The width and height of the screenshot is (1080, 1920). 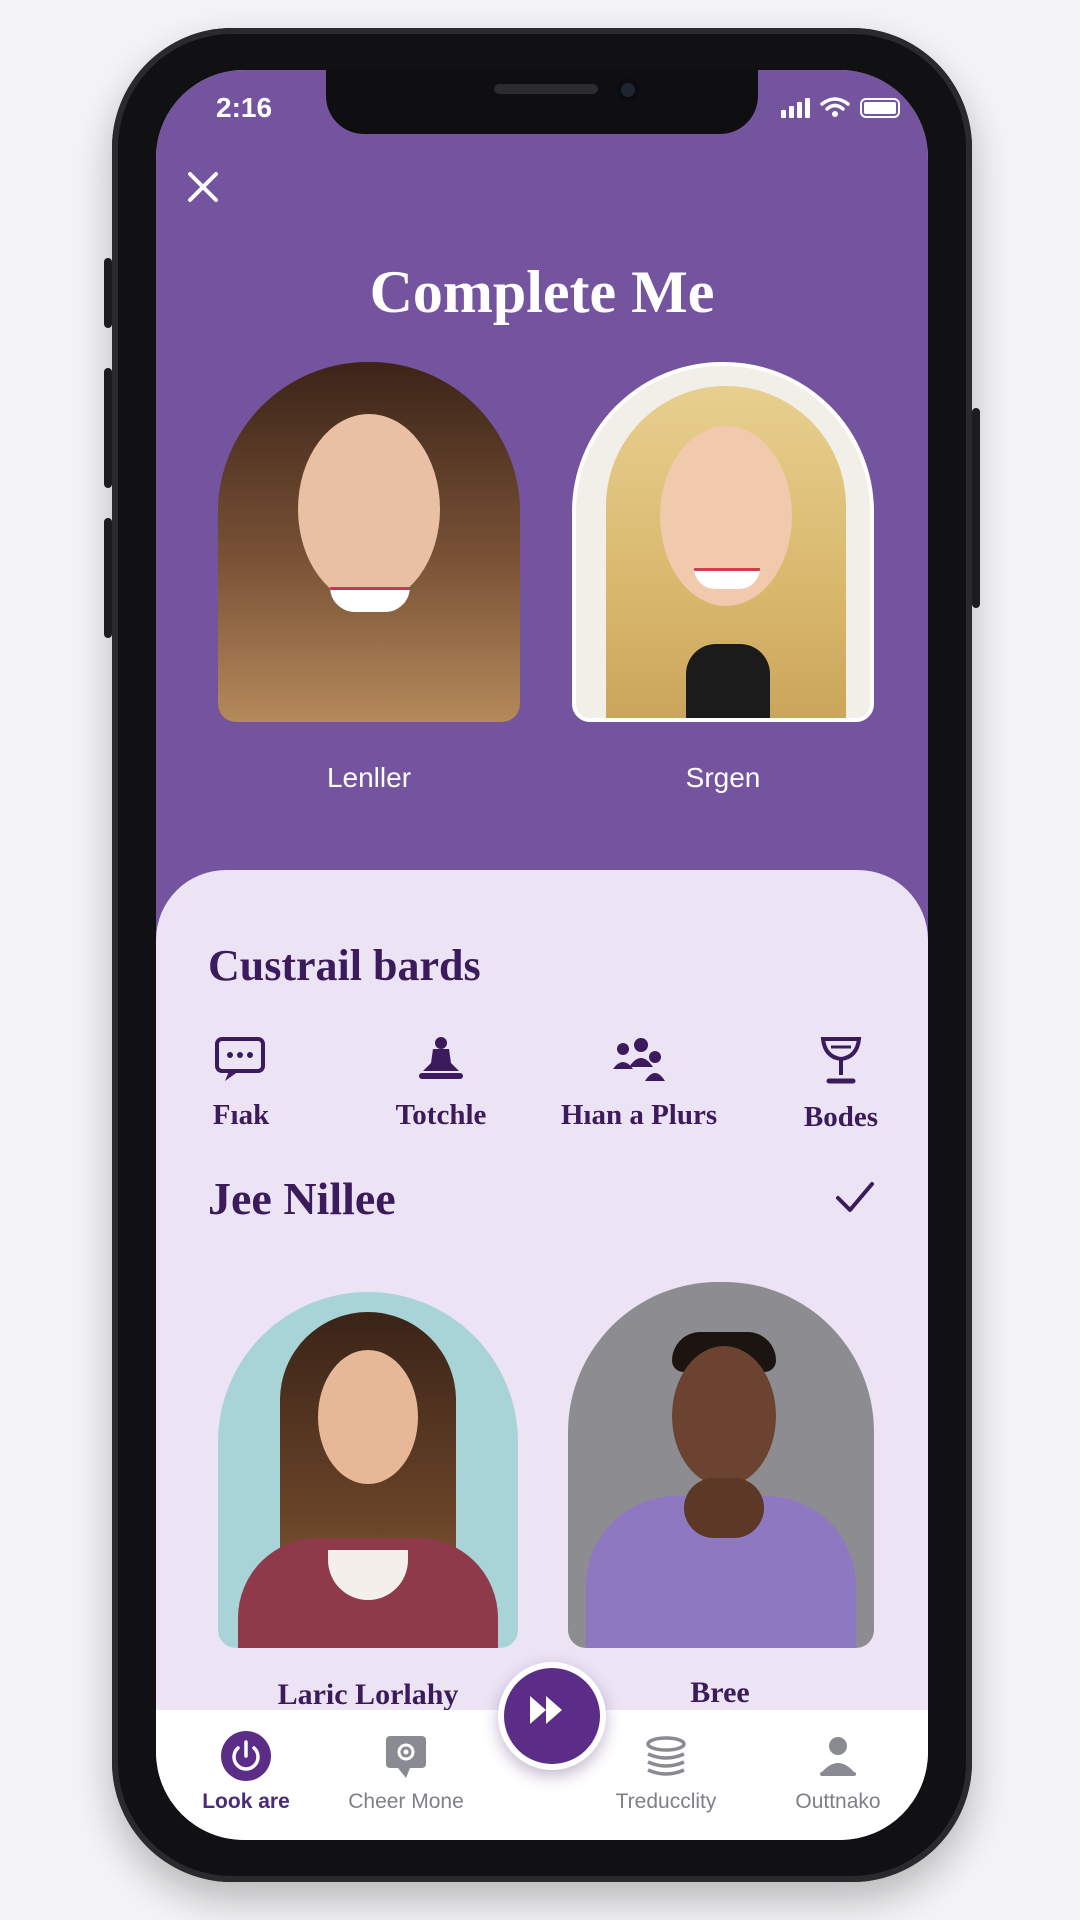 What do you see at coordinates (542, 292) in the screenshot?
I see `page-title: Complete Me` at bounding box center [542, 292].